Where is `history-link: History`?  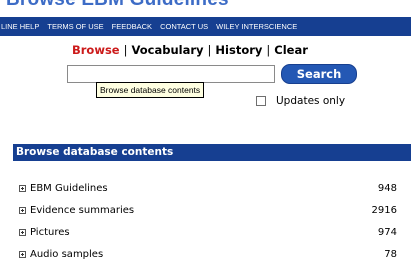 history-link: History is located at coordinates (238, 50).